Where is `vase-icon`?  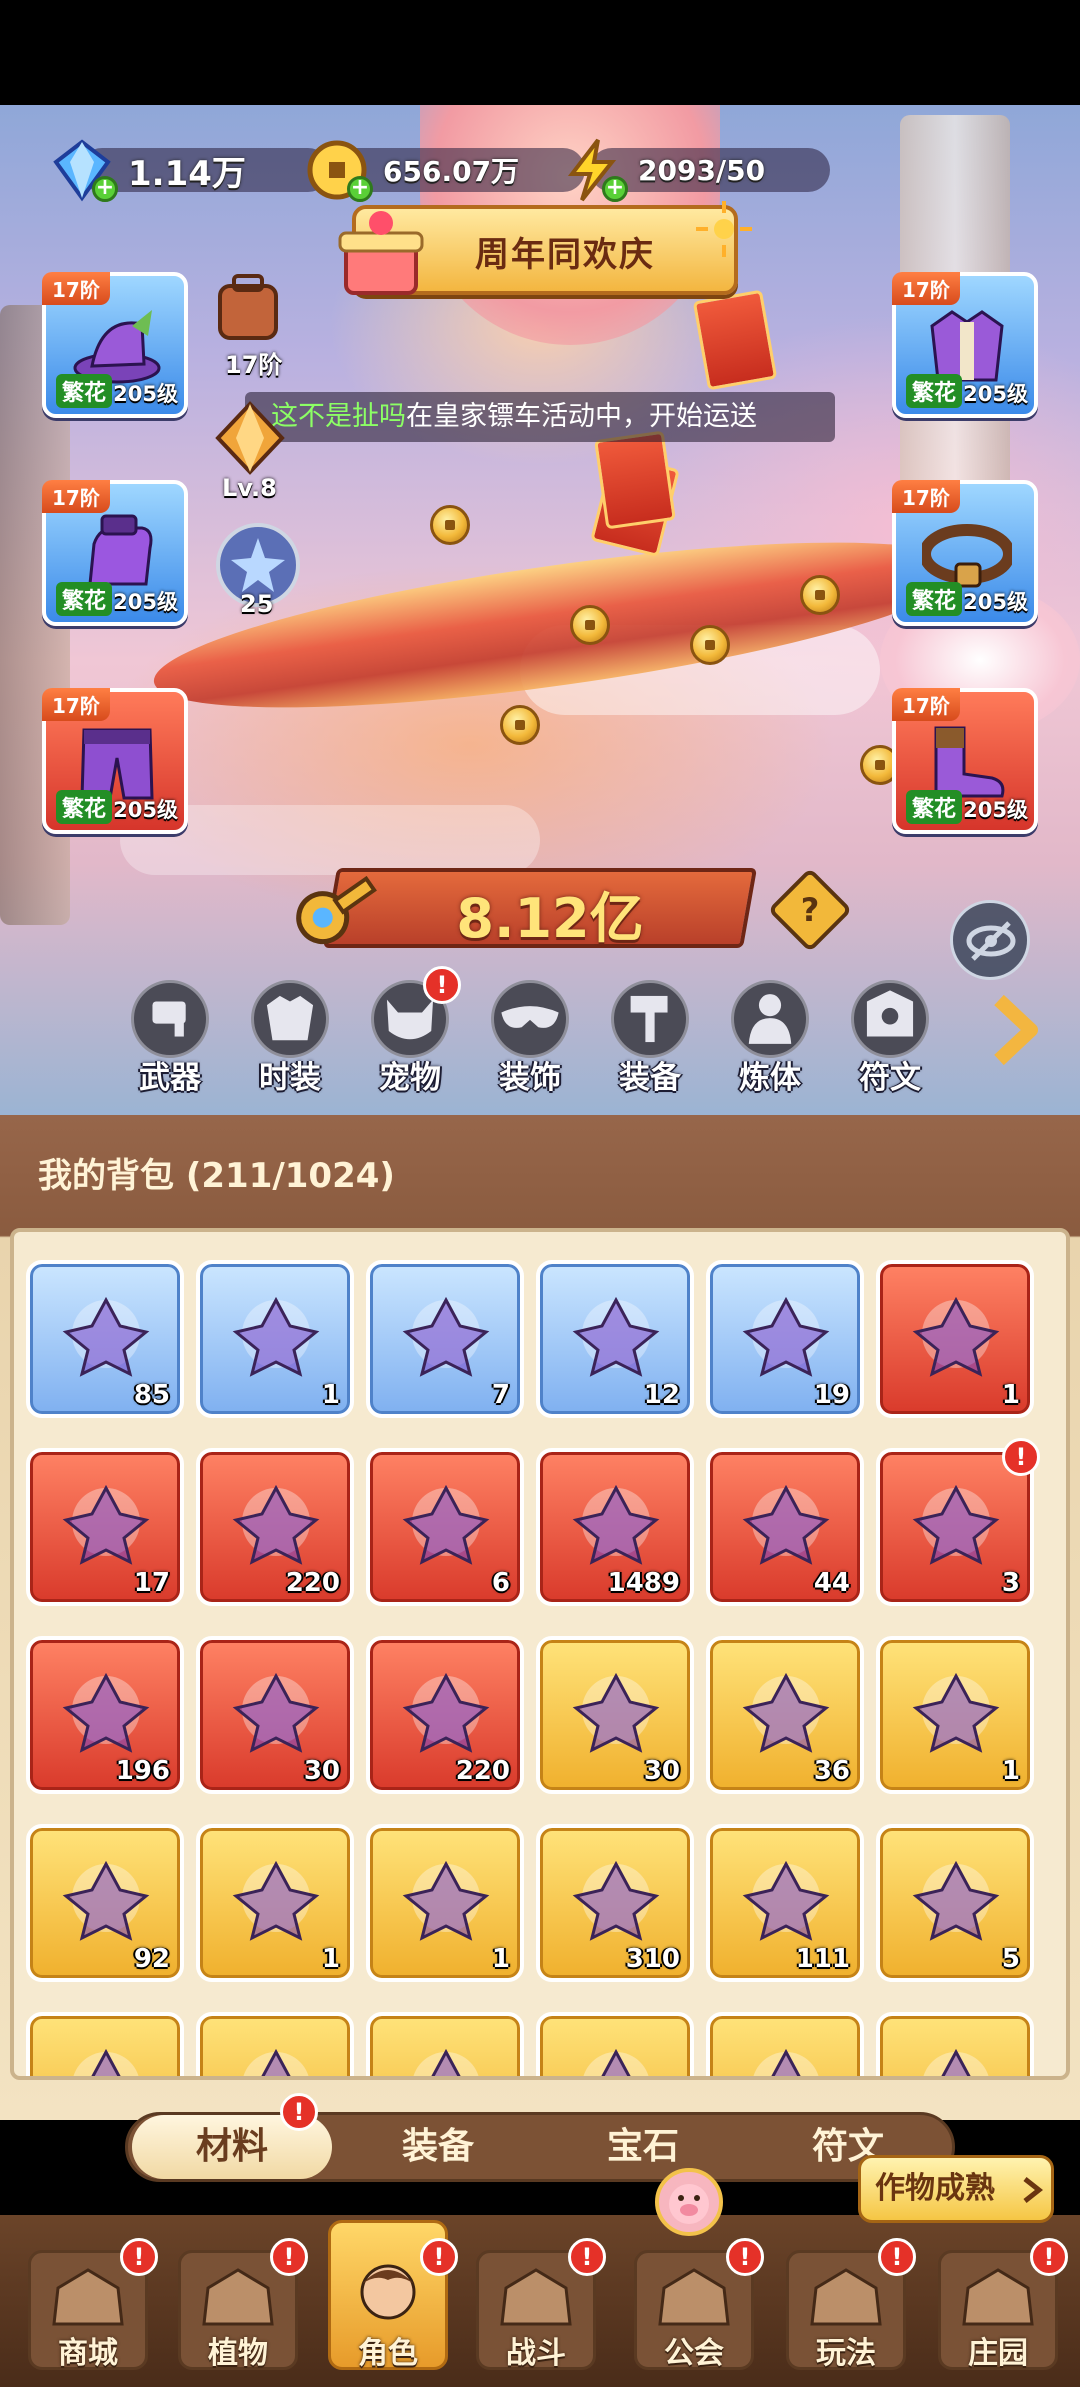
vase-icon is located at coordinates (616, 1712).